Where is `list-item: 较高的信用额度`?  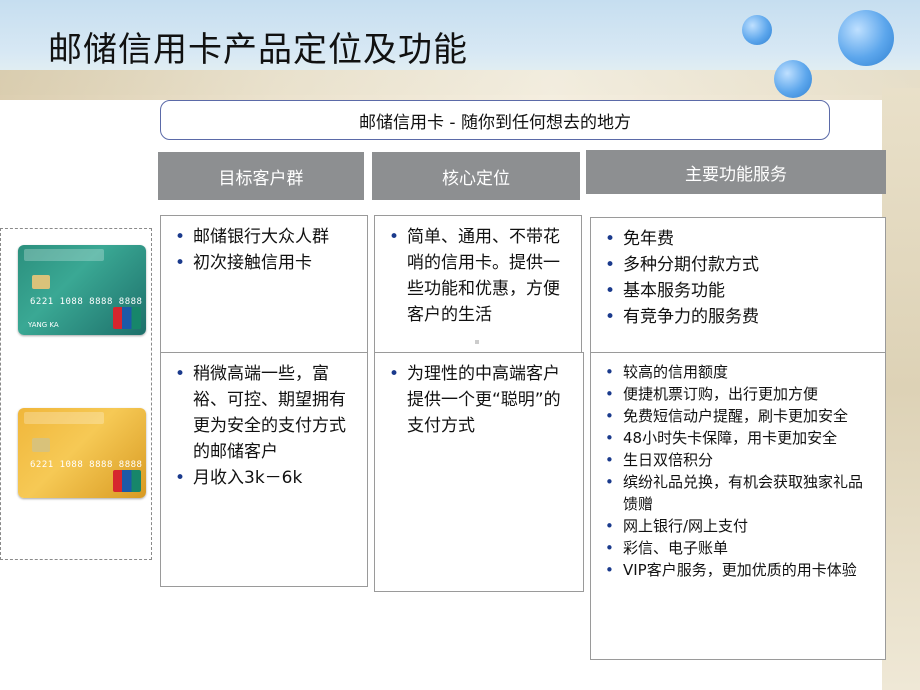
list-item: 较高的信用额度 is located at coordinates (738, 372).